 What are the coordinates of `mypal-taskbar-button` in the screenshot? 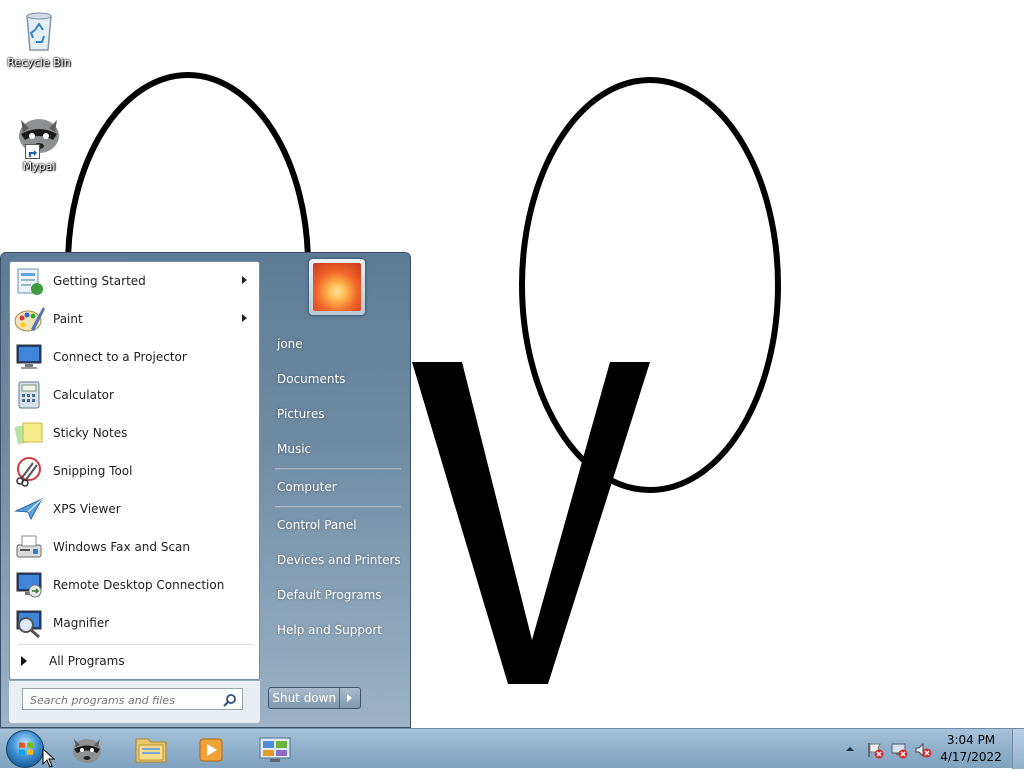 It's located at (87, 749).